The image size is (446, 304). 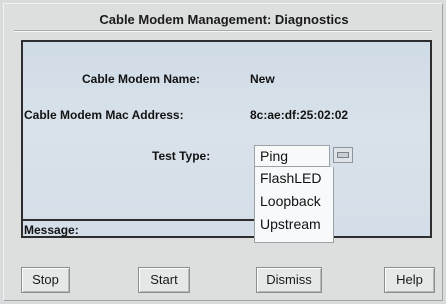 I want to click on message-divider, so click(x=137, y=220).